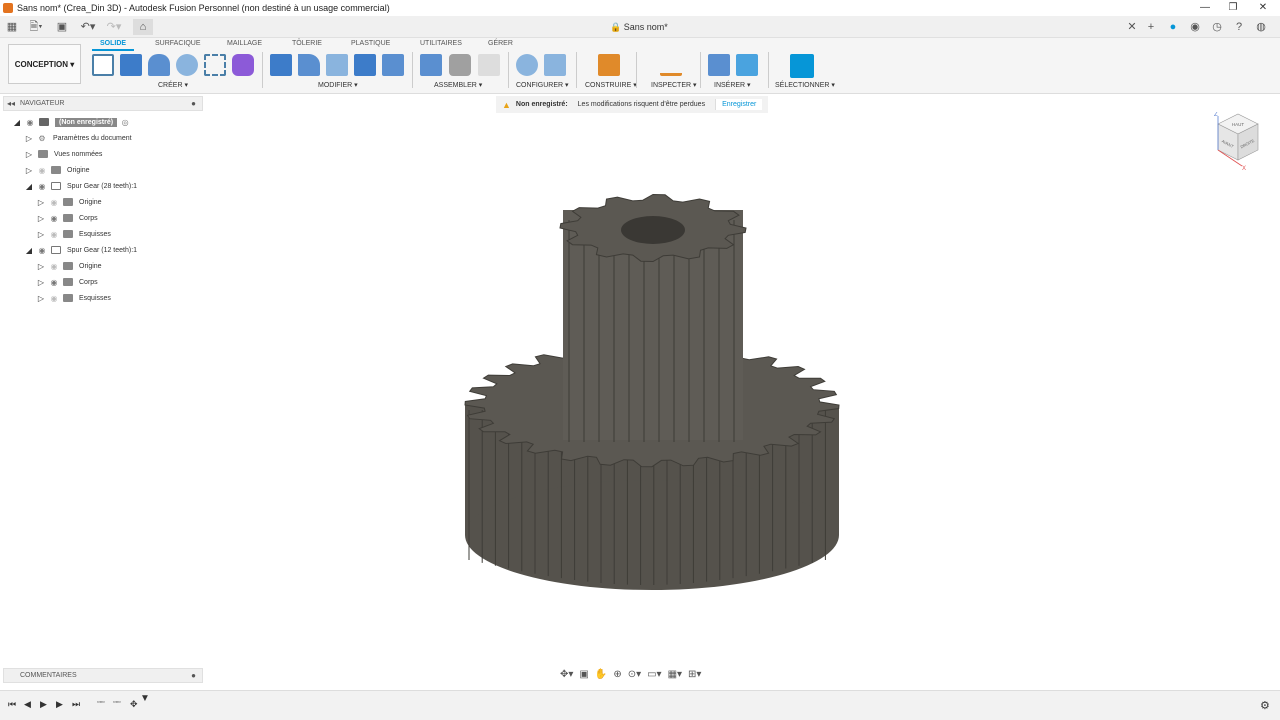  Describe the element at coordinates (1263, 8) in the screenshot. I see `close-window-button: ✕` at that location.